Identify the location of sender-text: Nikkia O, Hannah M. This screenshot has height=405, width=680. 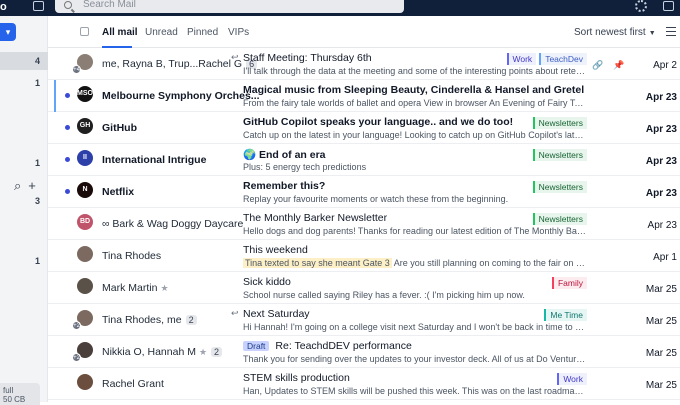
(149, 352).